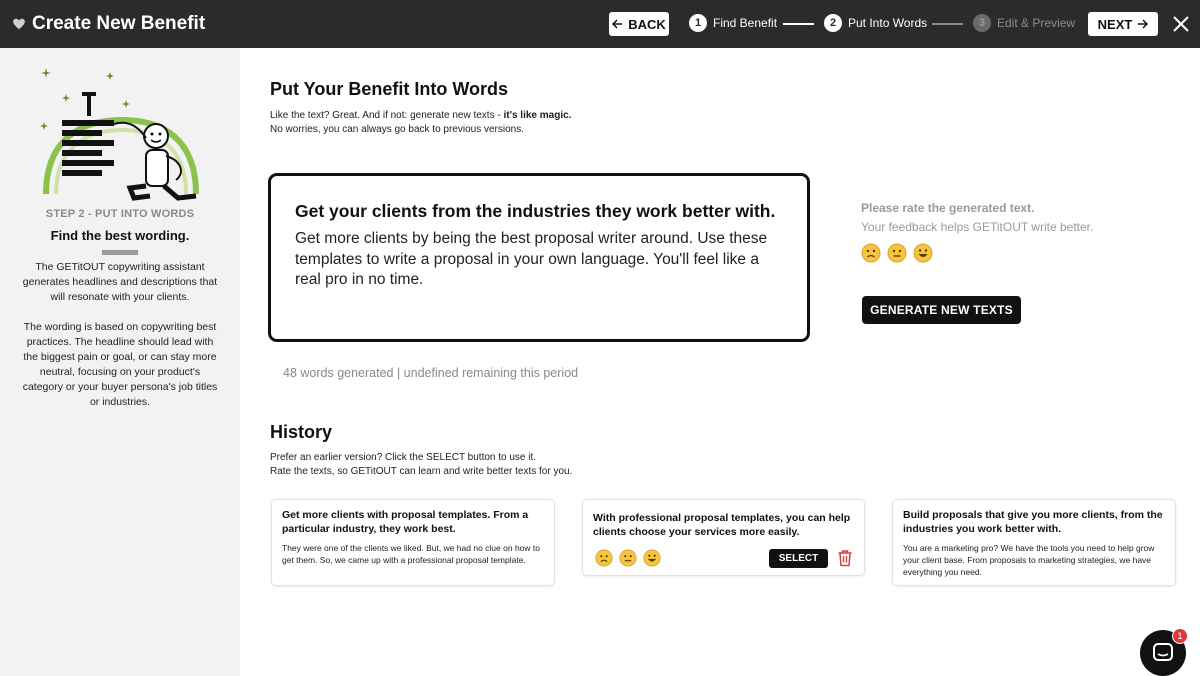  Describe the element at coordinates (941, 310) in the screenshot. I see `generate-new-texts-button: GENERATE NEW TEXTS` at that location.